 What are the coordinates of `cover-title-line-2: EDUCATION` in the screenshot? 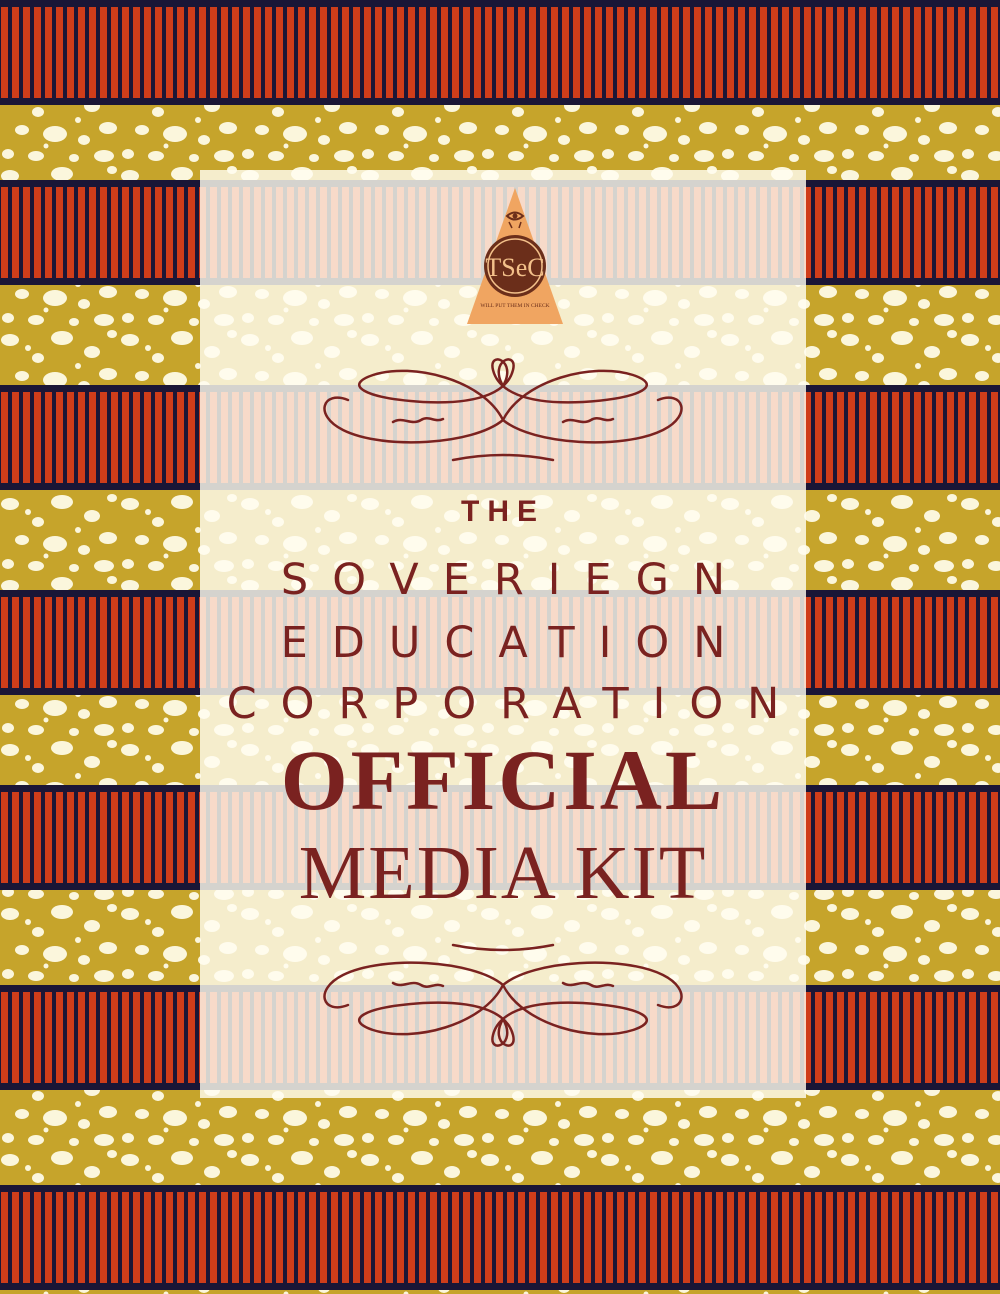 It's located at (515, 643).